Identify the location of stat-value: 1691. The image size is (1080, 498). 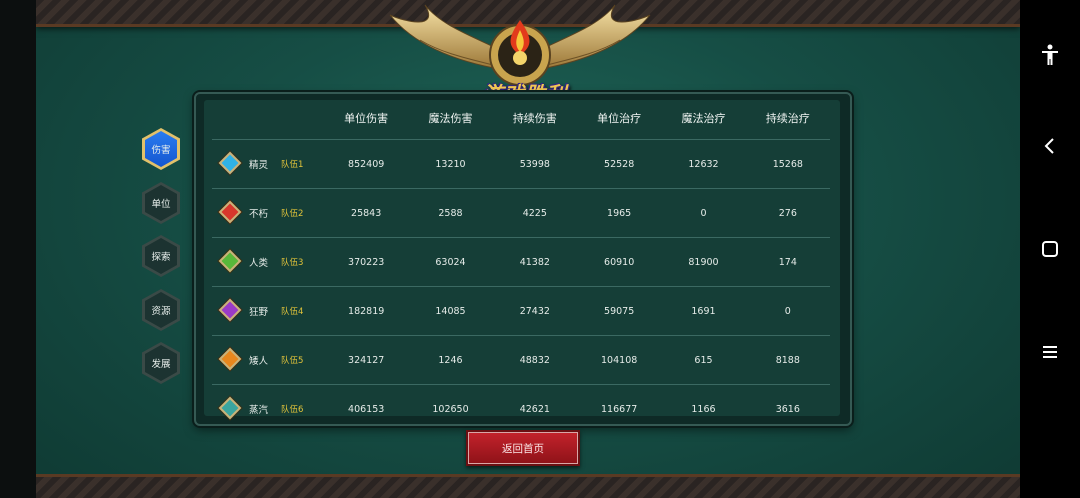
(703, 311).